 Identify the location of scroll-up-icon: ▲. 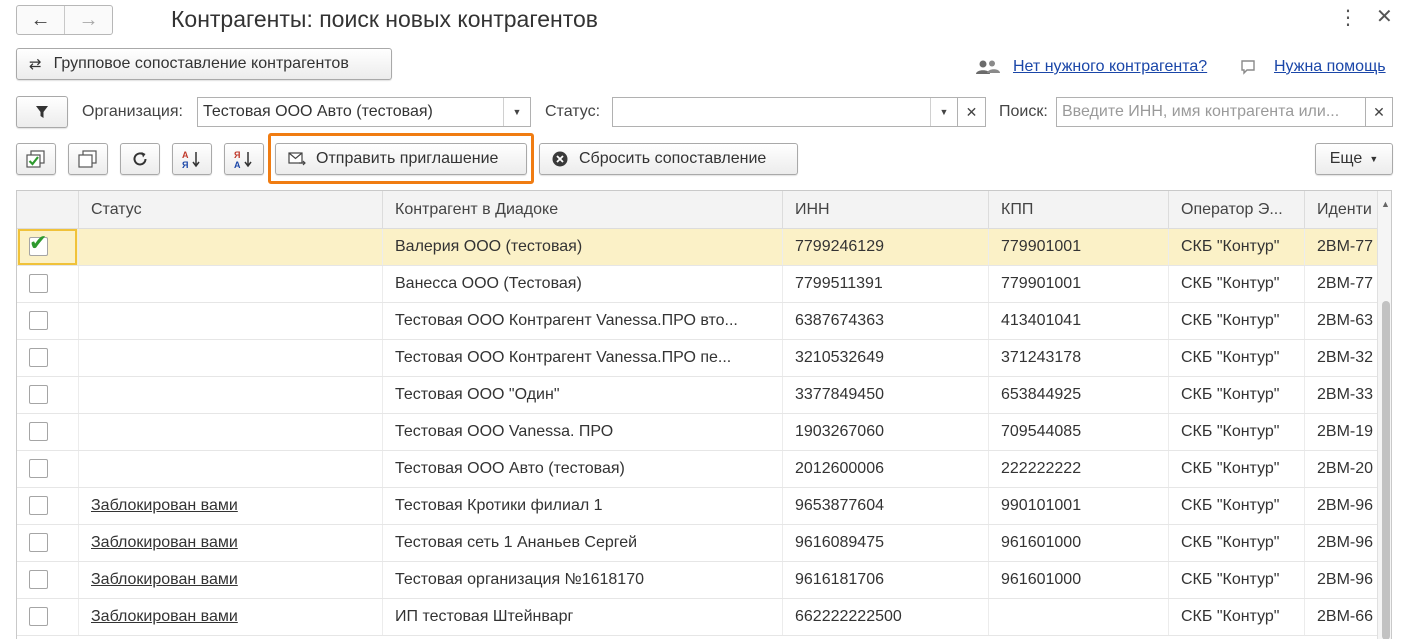
(1385, 204).